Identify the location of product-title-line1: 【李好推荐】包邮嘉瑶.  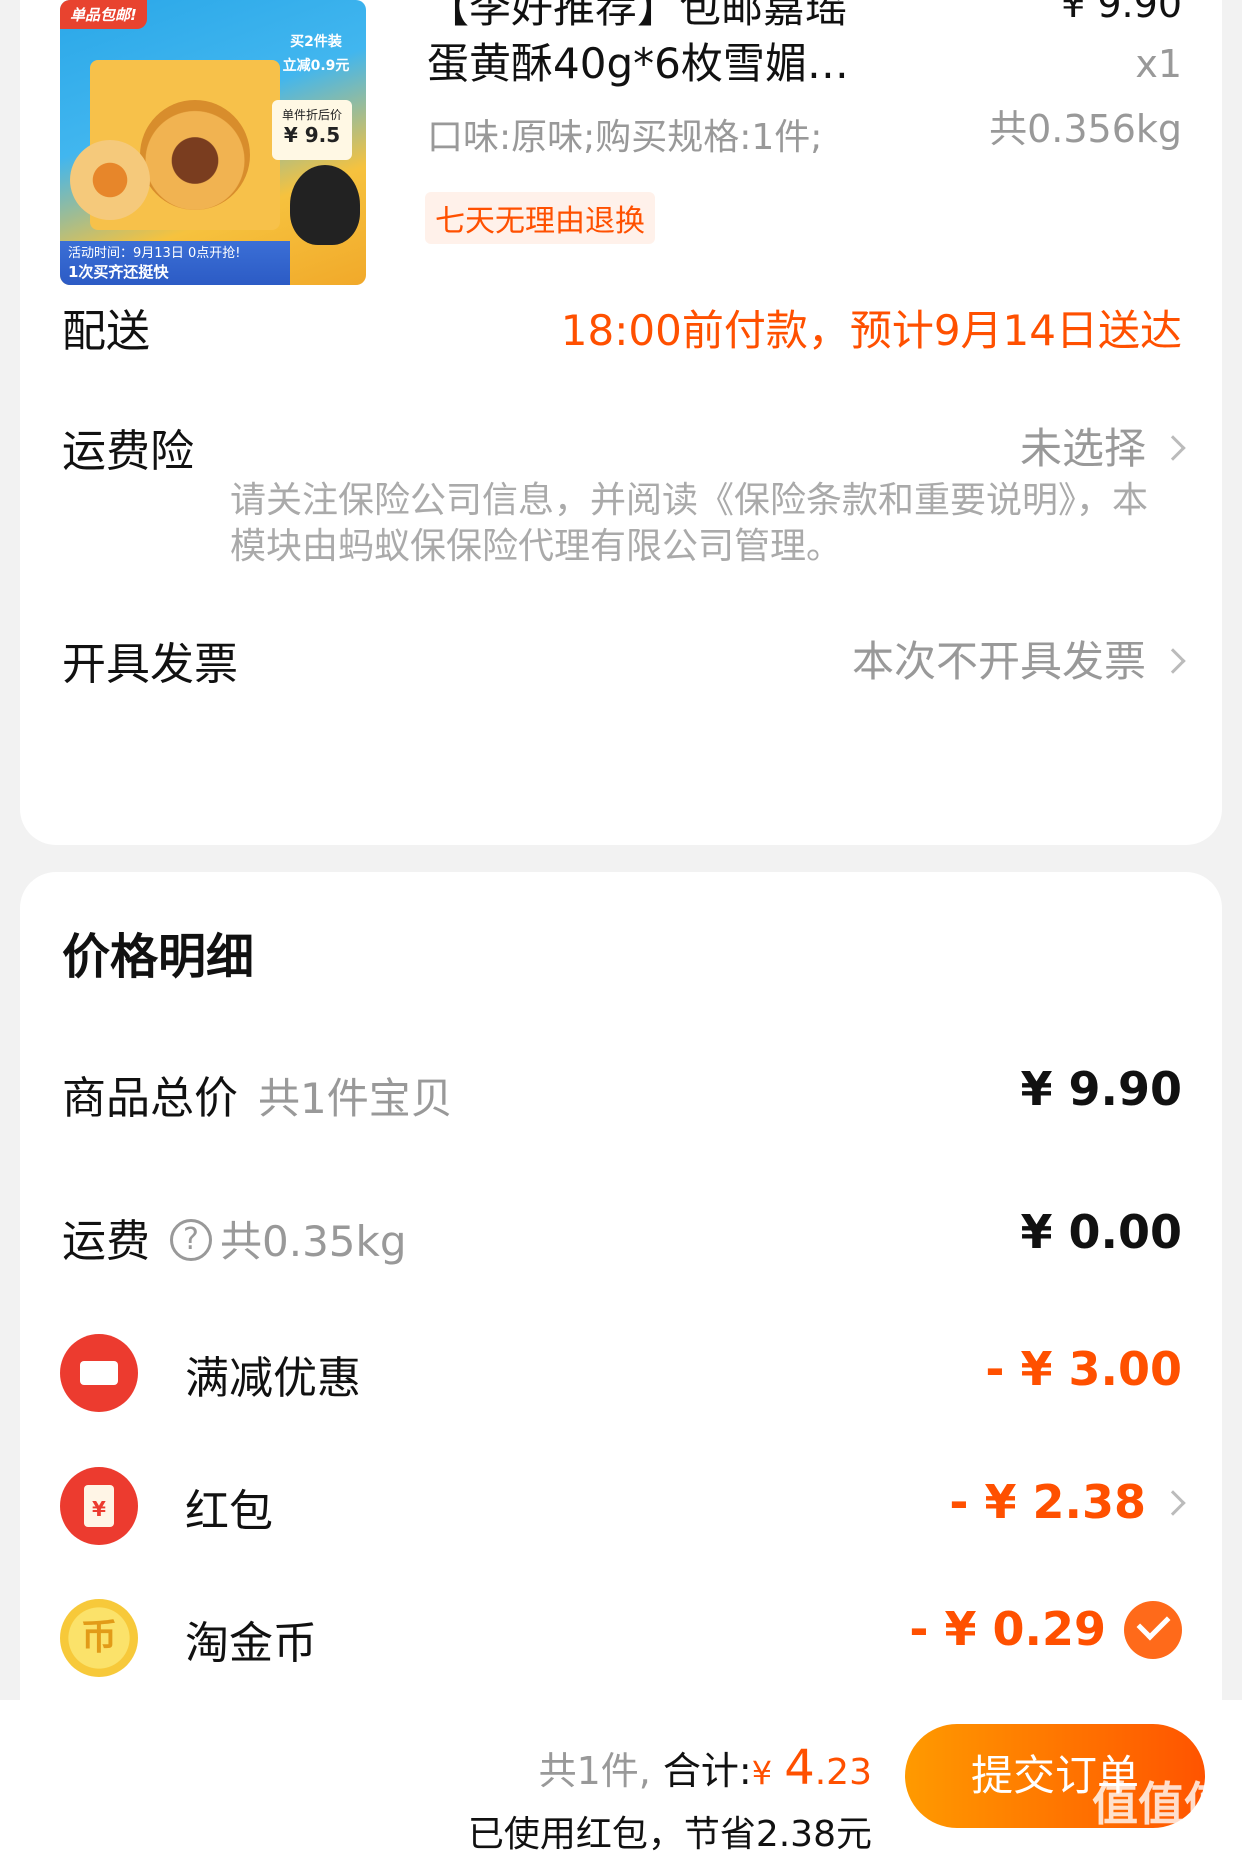
(637, 16).